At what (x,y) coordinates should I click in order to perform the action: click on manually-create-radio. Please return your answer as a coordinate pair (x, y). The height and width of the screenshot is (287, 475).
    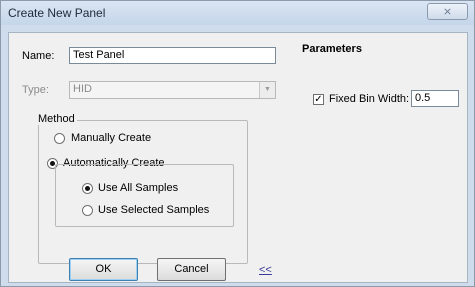
    Looking at the image, I should click on (59, 138).